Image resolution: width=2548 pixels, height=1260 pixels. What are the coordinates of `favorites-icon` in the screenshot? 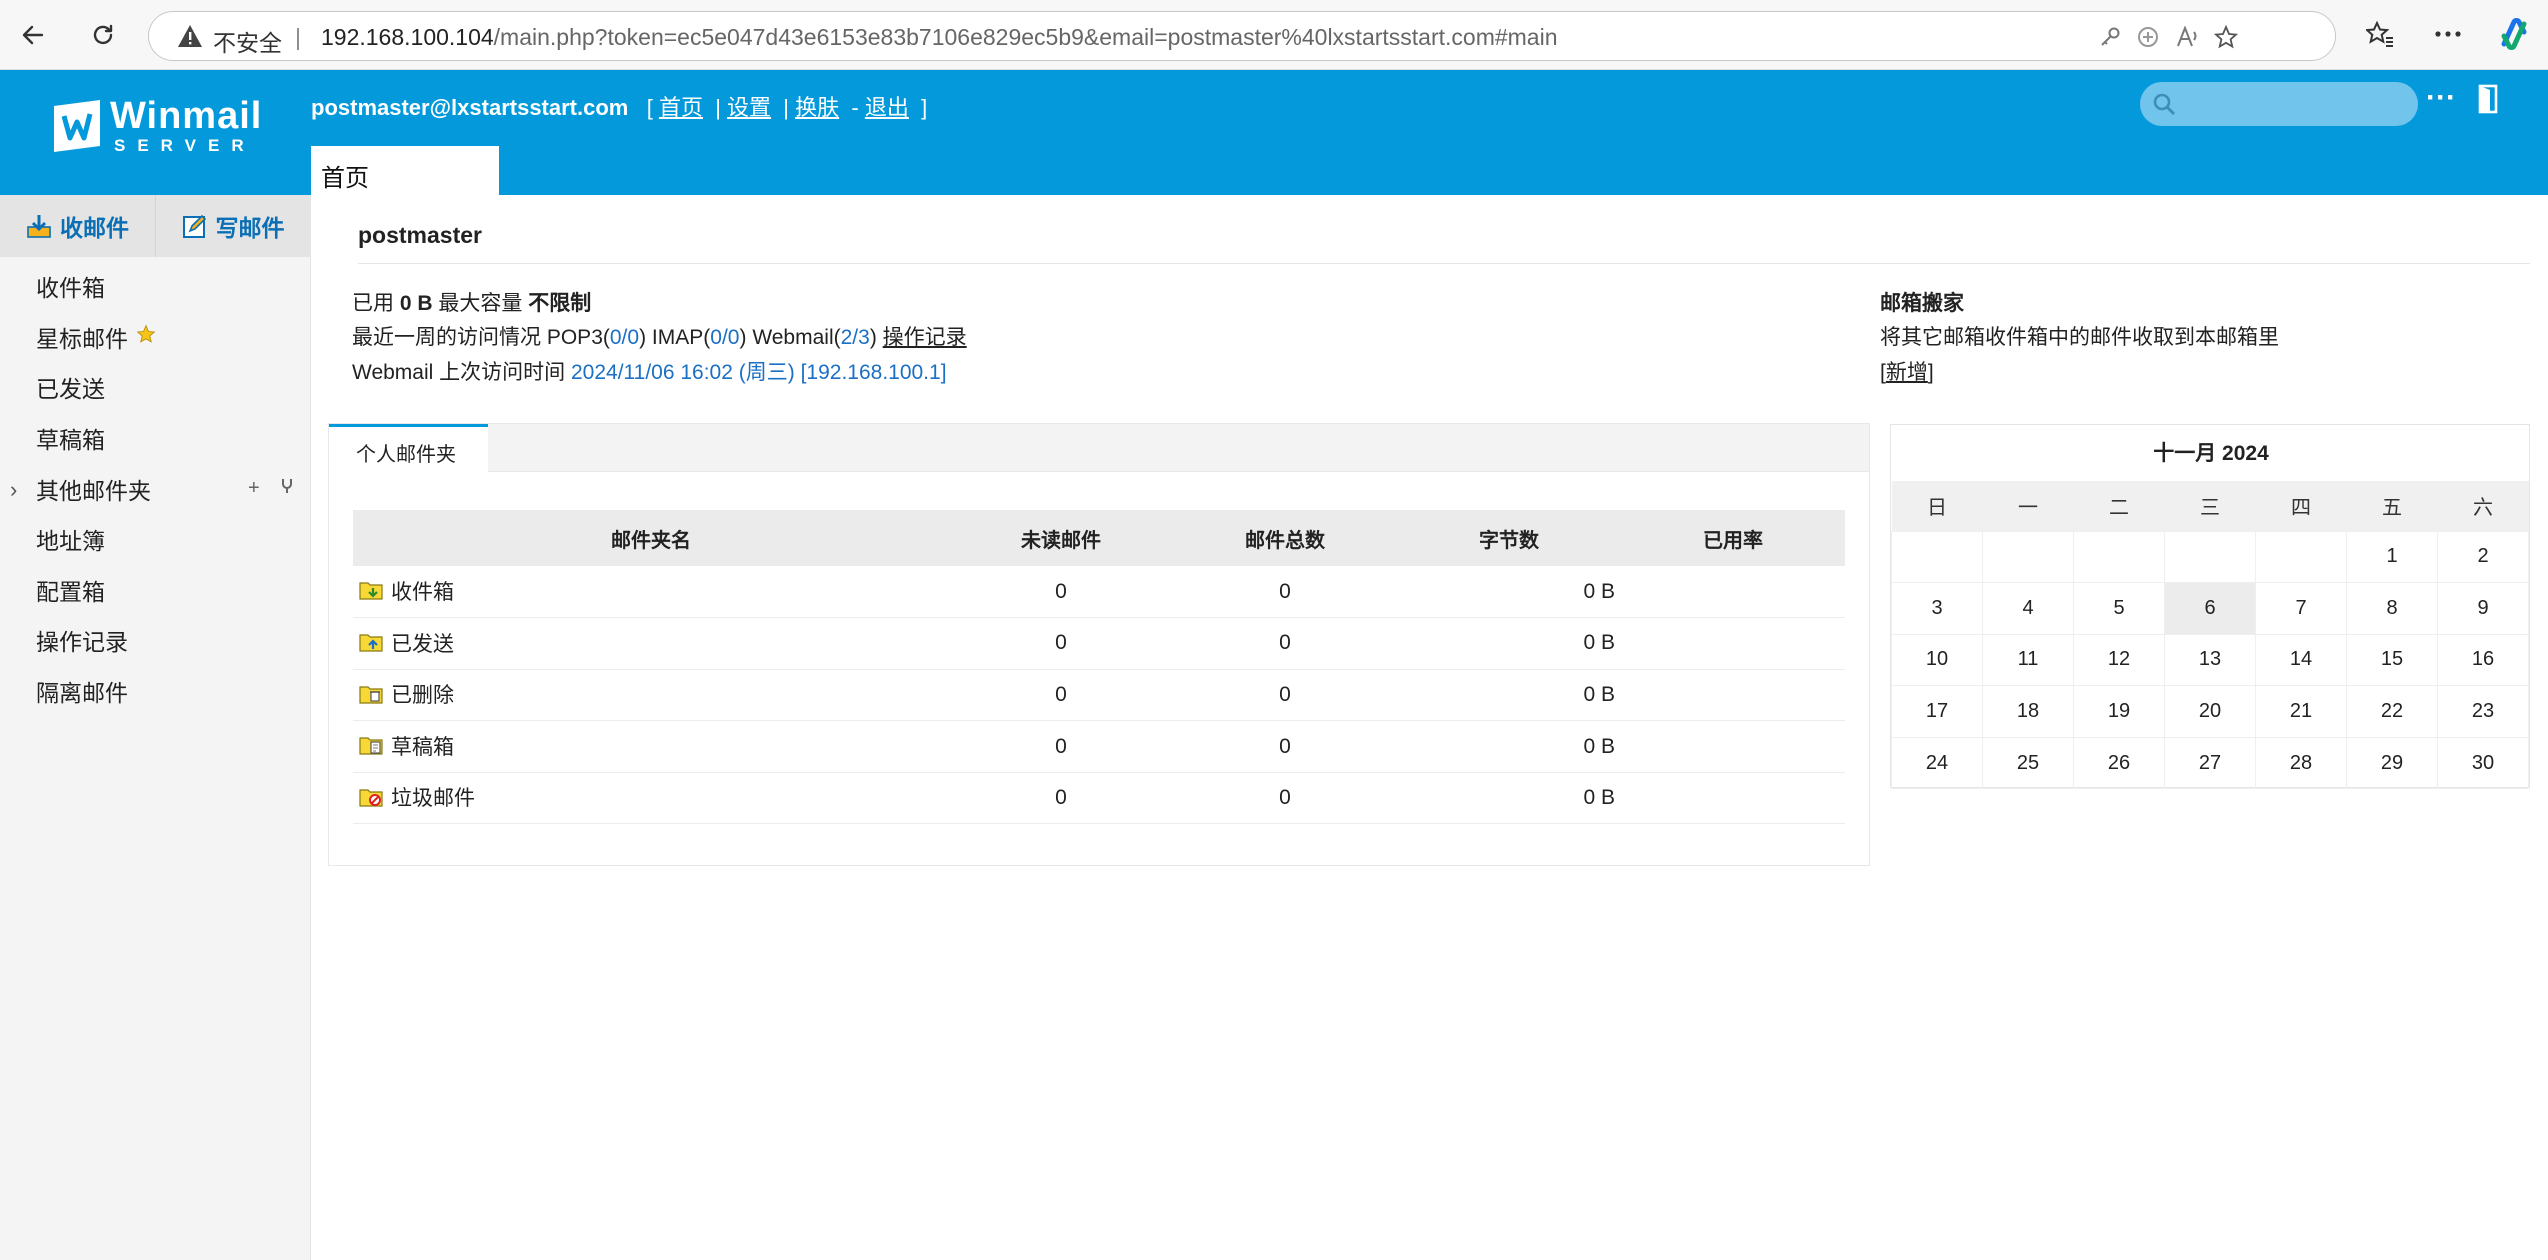 It's located at (2380, 34).